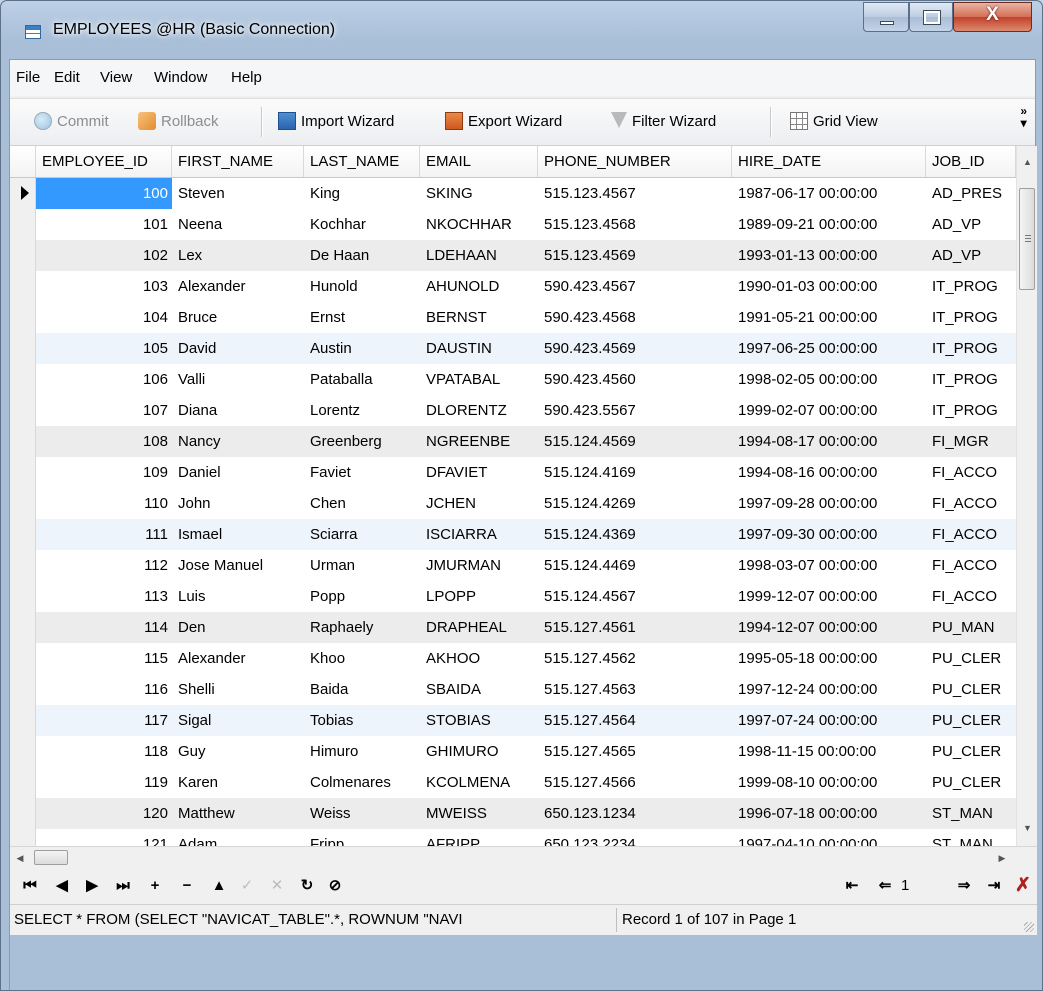 This screenshot has height=991, width=1043. What do you see at coordinates (362, 286) in the screenshot?
I see `cell-last-name: Hunold` at bounding box center [362, 286].